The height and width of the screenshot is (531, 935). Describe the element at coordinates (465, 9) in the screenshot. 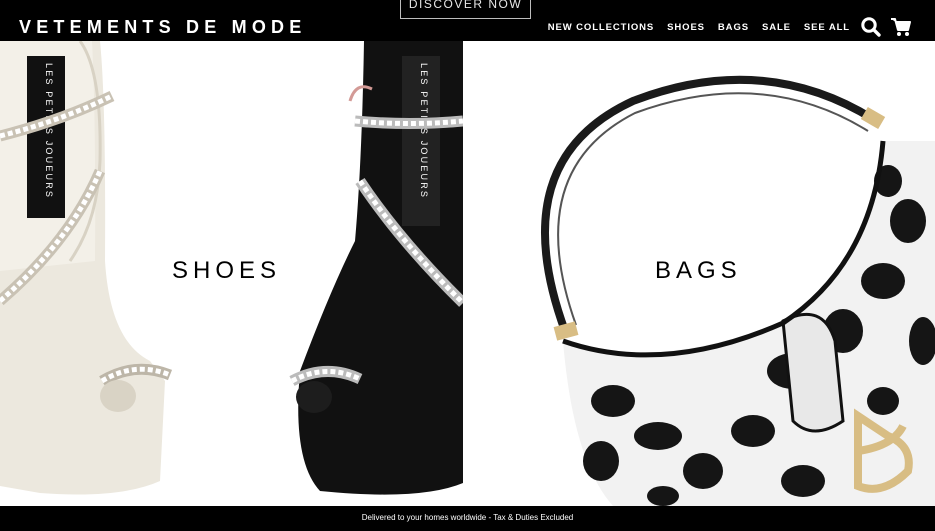

I see `discover-now-button: DISCOVER NOW` at that location.